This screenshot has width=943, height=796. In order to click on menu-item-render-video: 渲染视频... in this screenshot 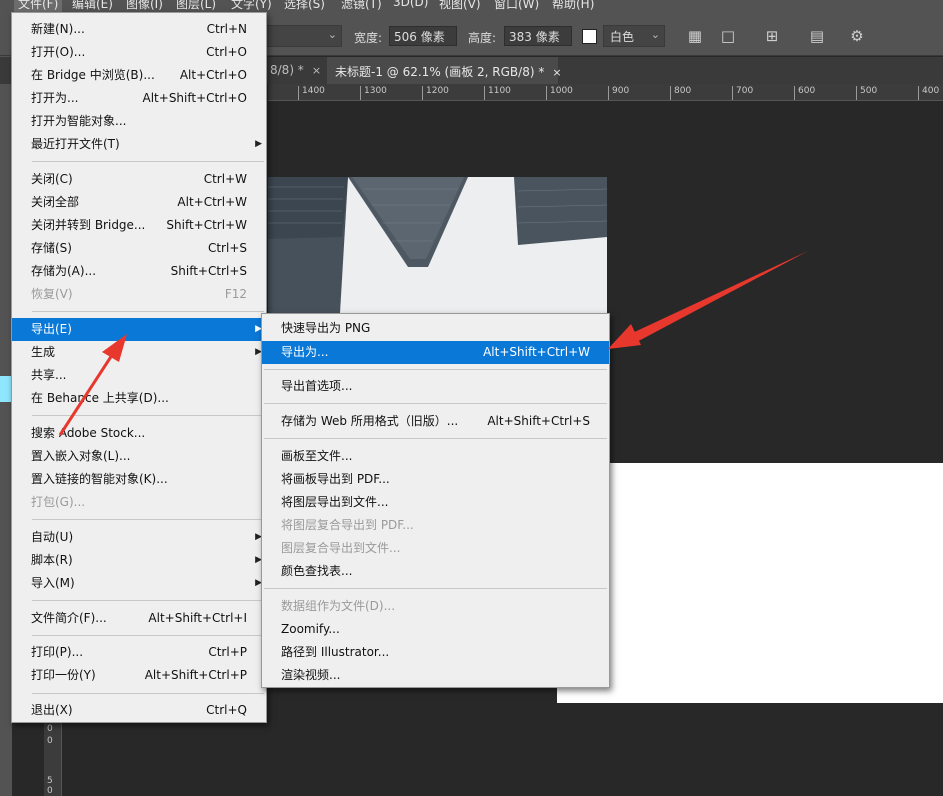, I will do `click(435, 675)`.